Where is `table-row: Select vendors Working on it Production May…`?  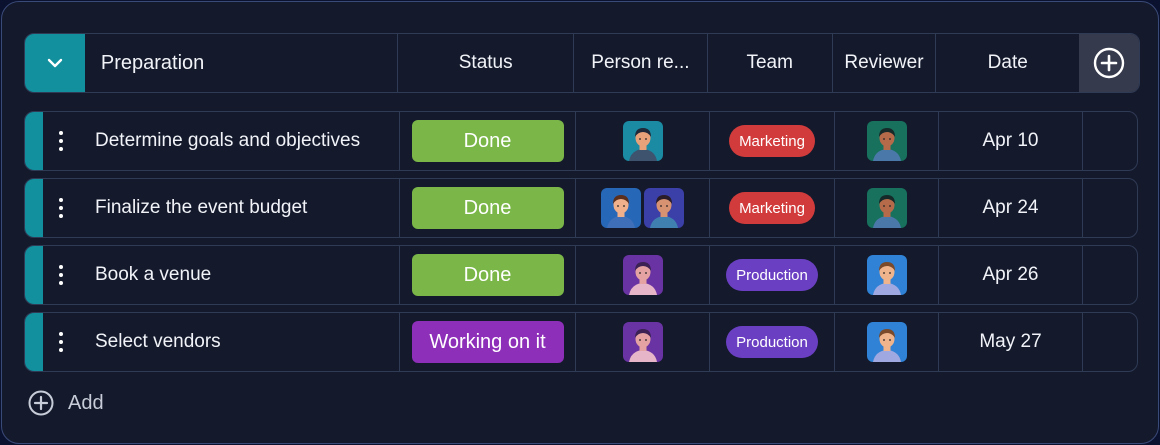
table-row: Select vendors Working on it Production May… is located at coordinates (581, 342).